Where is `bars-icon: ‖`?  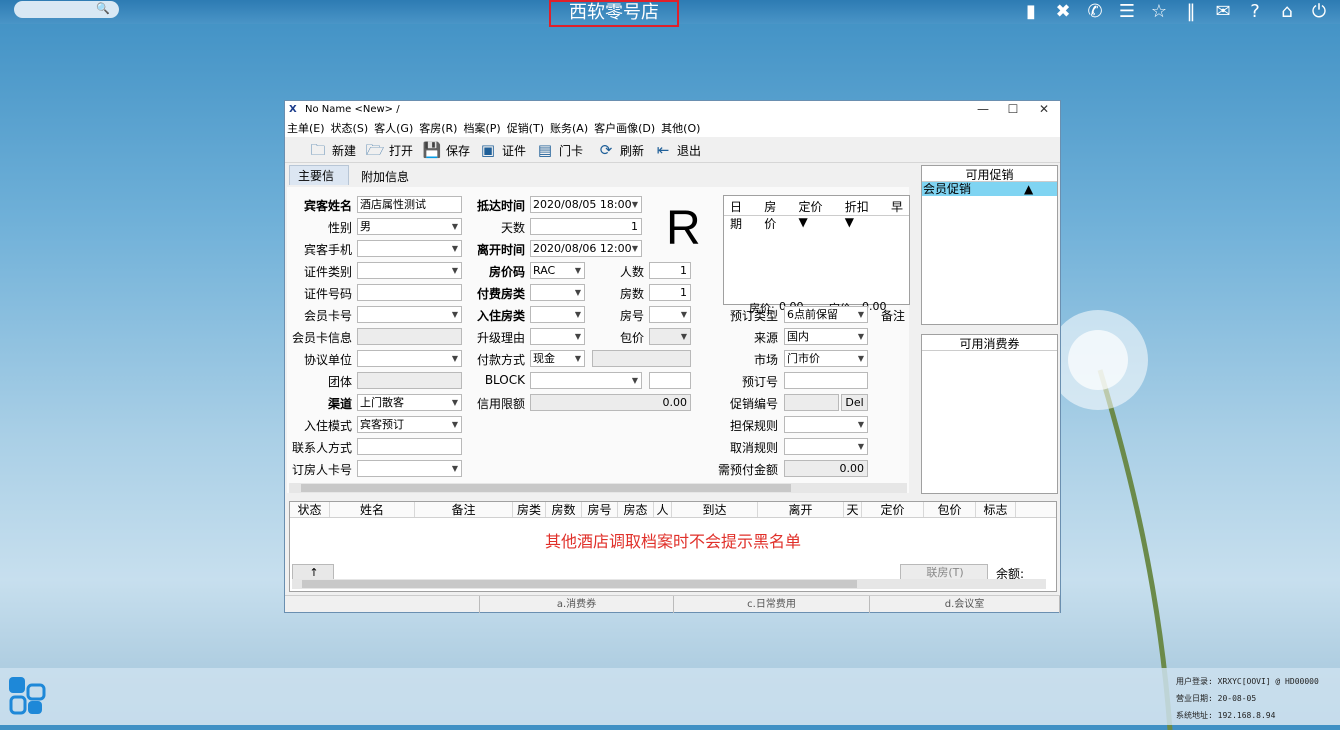
bars-icon: ‖ is located at coordinates (1191, 12).